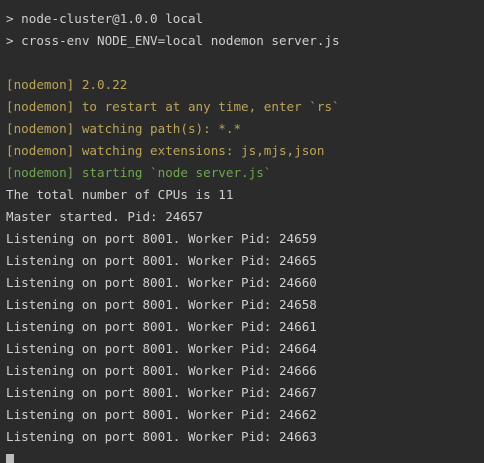  What do you see at coordinates (139, 172) in the screenshot?
I see `nodemon-line: [nodemon] starting `node server.js`` at bounding box center [139, 172].